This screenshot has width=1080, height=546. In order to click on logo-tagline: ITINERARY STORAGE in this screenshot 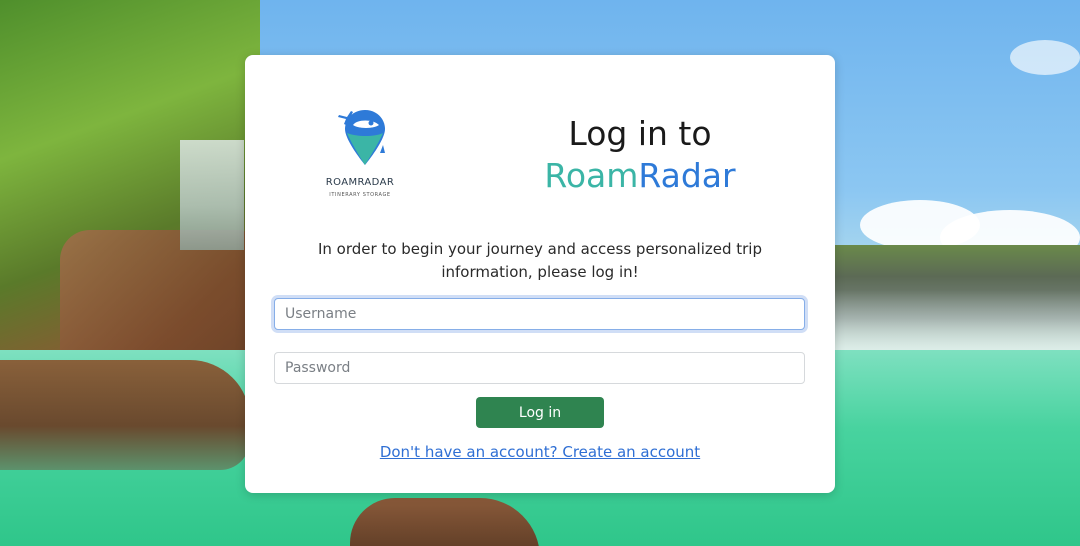, I will do `click(360, 195)`.